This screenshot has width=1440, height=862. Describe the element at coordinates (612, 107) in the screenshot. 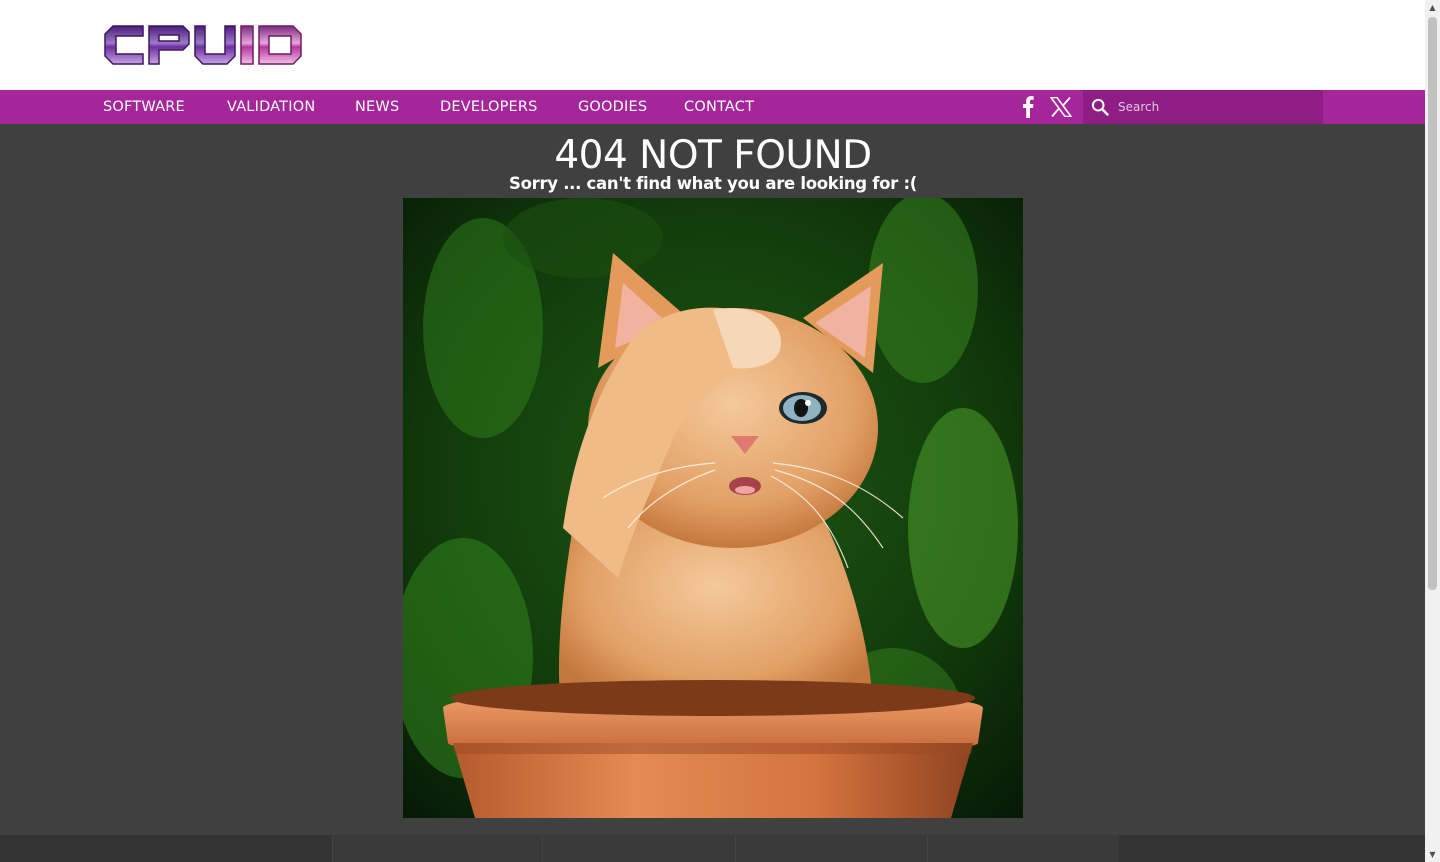

I see `nav-item-goodies: GOODIES` at that location.